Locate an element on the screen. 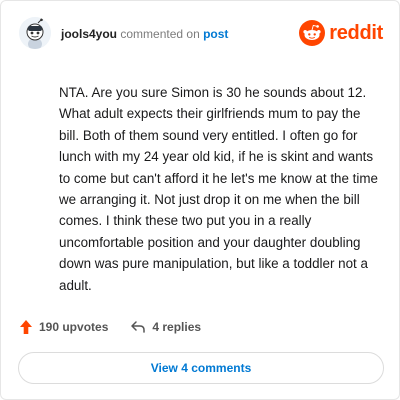 The width and height of the screenshot is (400, 400). reply-arrow-icon is located at coordinates (138, 327).